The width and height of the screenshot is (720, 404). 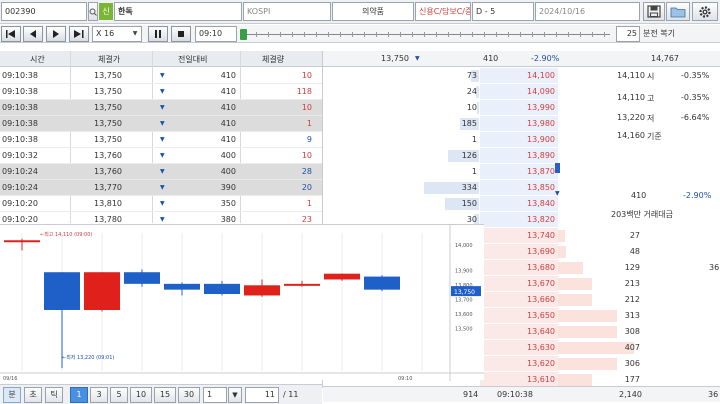 I want to click on save-button, so click(x=654, y=11).